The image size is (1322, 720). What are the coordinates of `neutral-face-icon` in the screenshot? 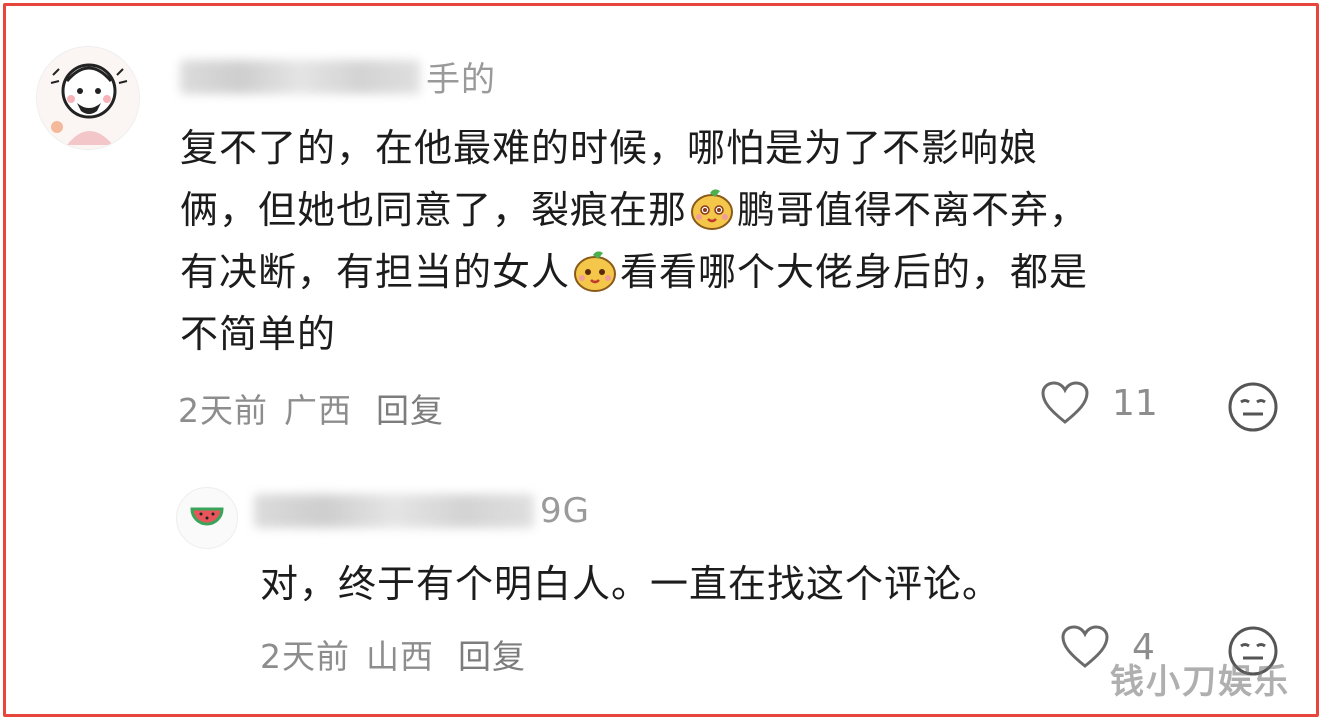 It's located at (1253, 407).